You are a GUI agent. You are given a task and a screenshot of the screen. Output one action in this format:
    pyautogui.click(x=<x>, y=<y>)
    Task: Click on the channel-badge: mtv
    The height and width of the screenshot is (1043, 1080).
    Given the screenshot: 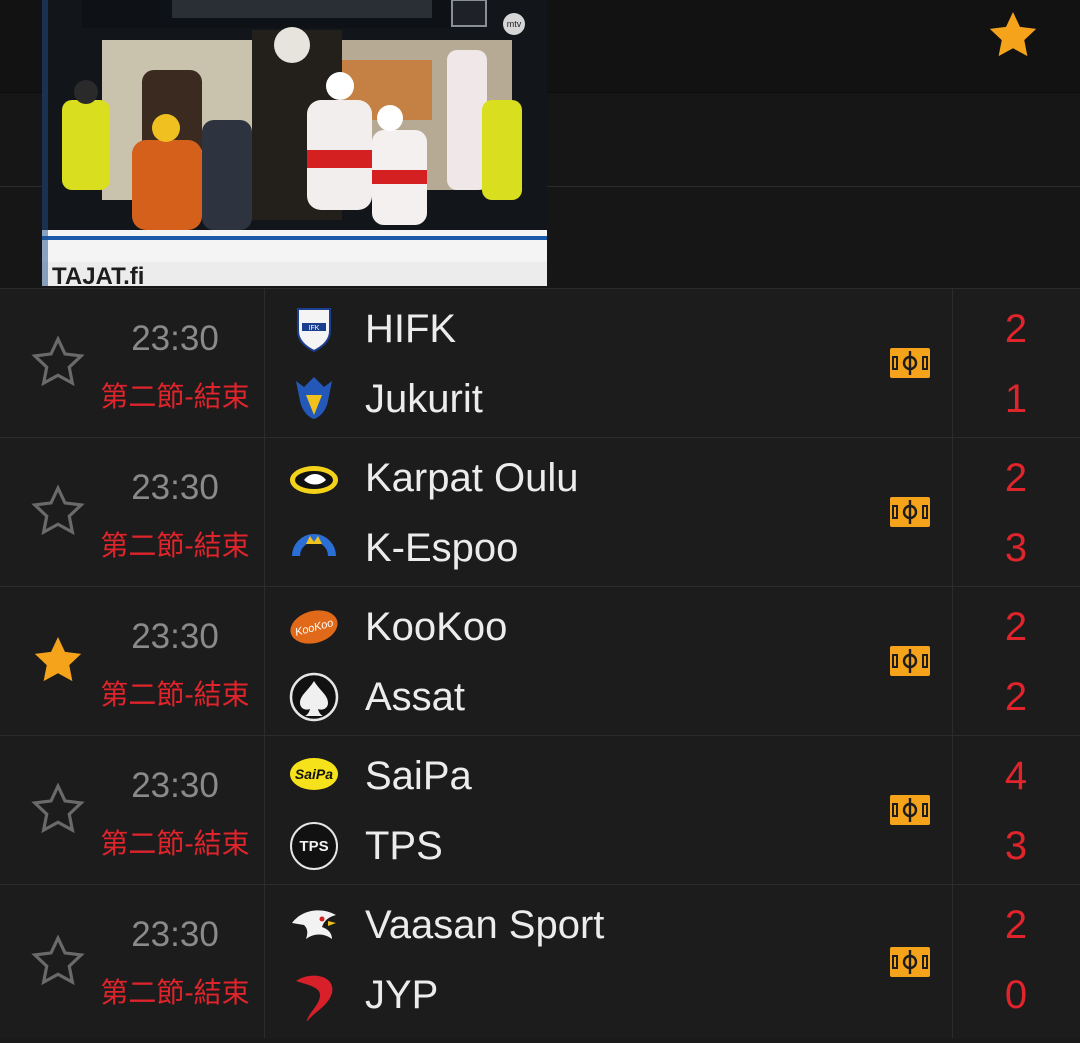 What is the action you would take?
    pyautogui.click(x=514, y=24)
    